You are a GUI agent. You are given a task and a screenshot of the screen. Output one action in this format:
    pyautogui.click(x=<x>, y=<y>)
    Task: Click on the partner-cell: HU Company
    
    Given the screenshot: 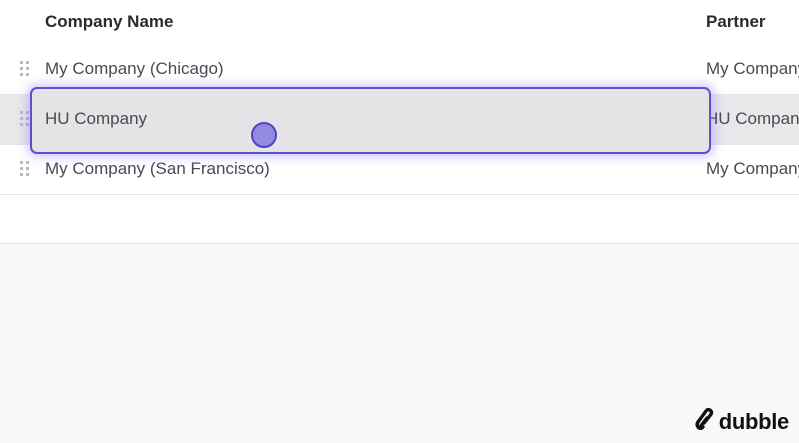 What is the action you would take?
    pyautogui.click(x=752, y=118)
    